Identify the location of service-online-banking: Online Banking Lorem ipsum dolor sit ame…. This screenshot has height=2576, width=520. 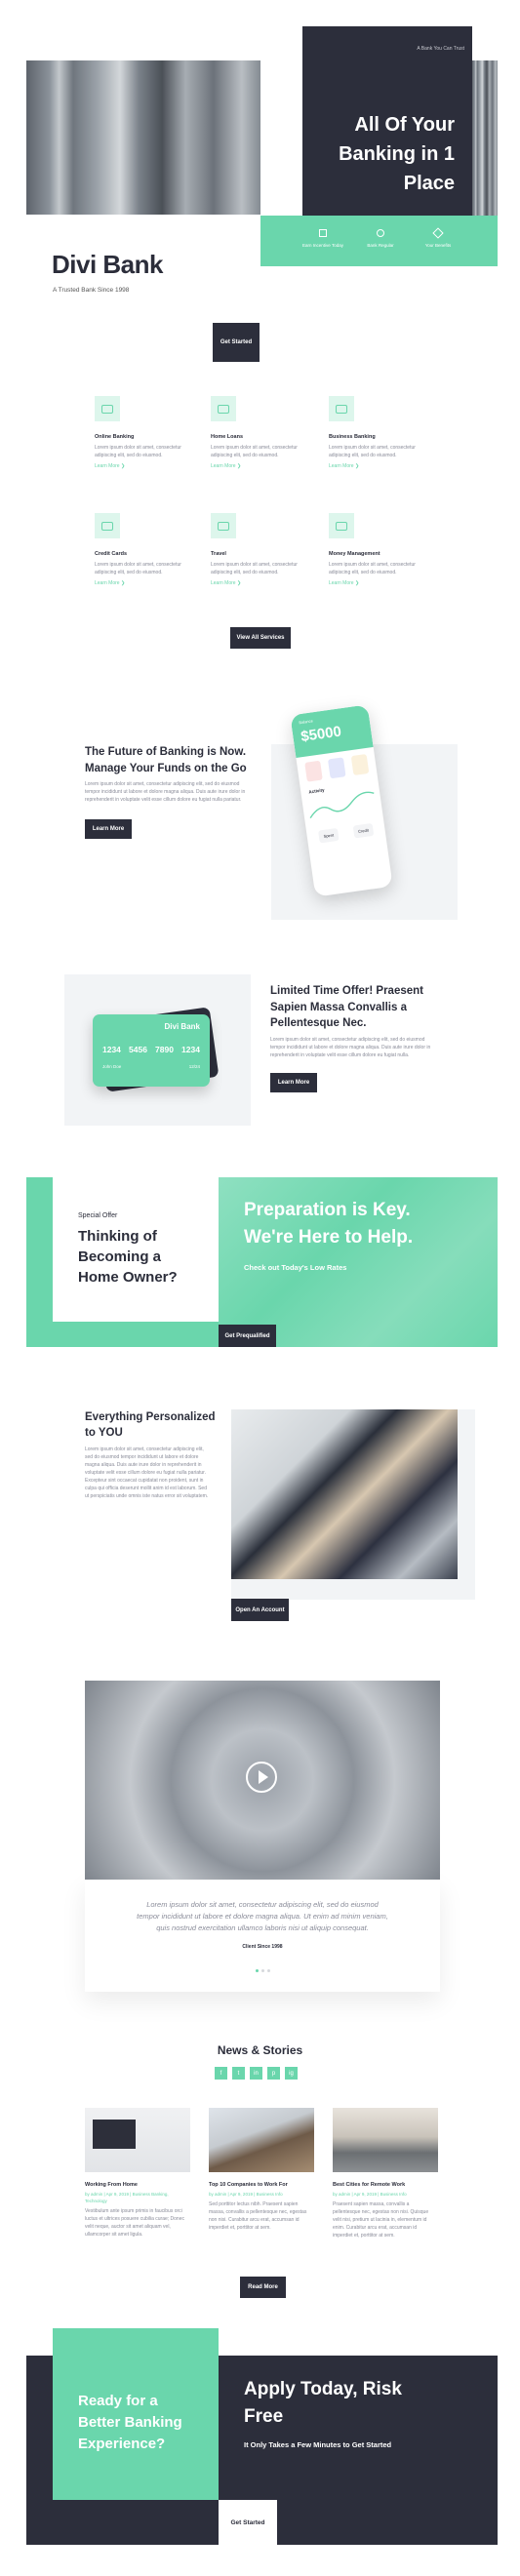
(143, 432).